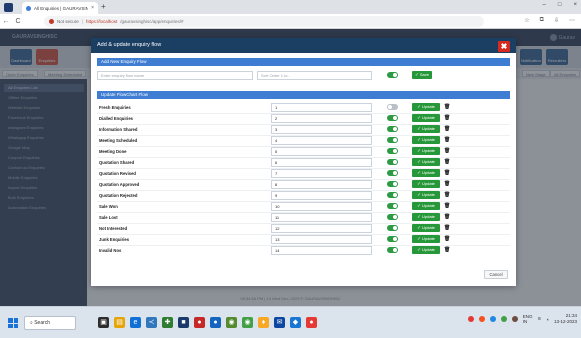 The height and width of the screenshot is (338, 581). I want to click on reload-button: C, so click(18, 21).